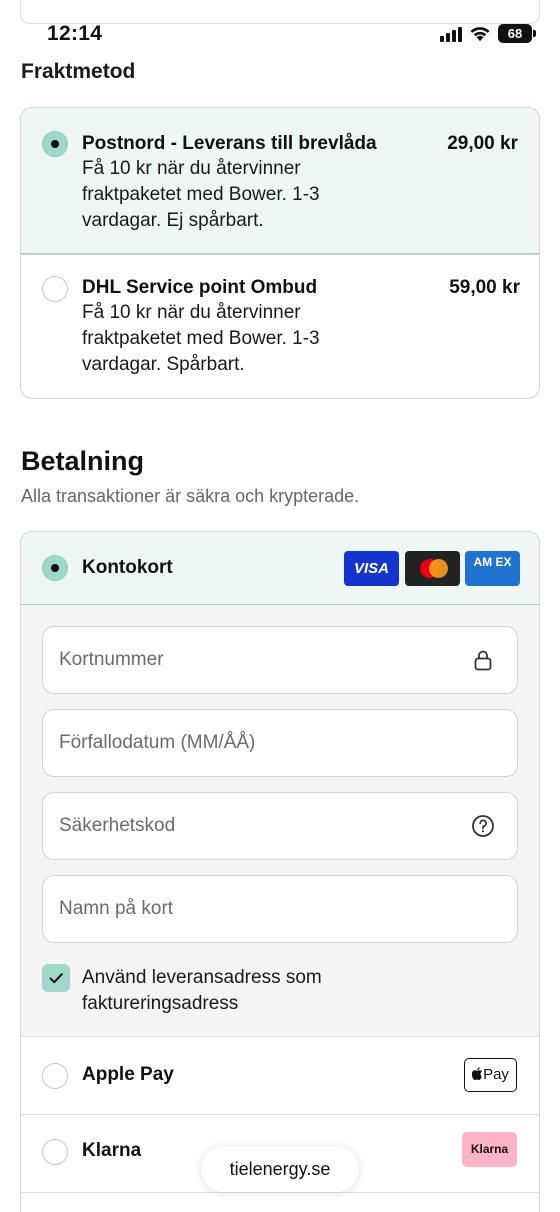  What do you see at coordinates (480, 34) in the screenshot?
I see `wifi-icon` at bounding box center [480, 34].